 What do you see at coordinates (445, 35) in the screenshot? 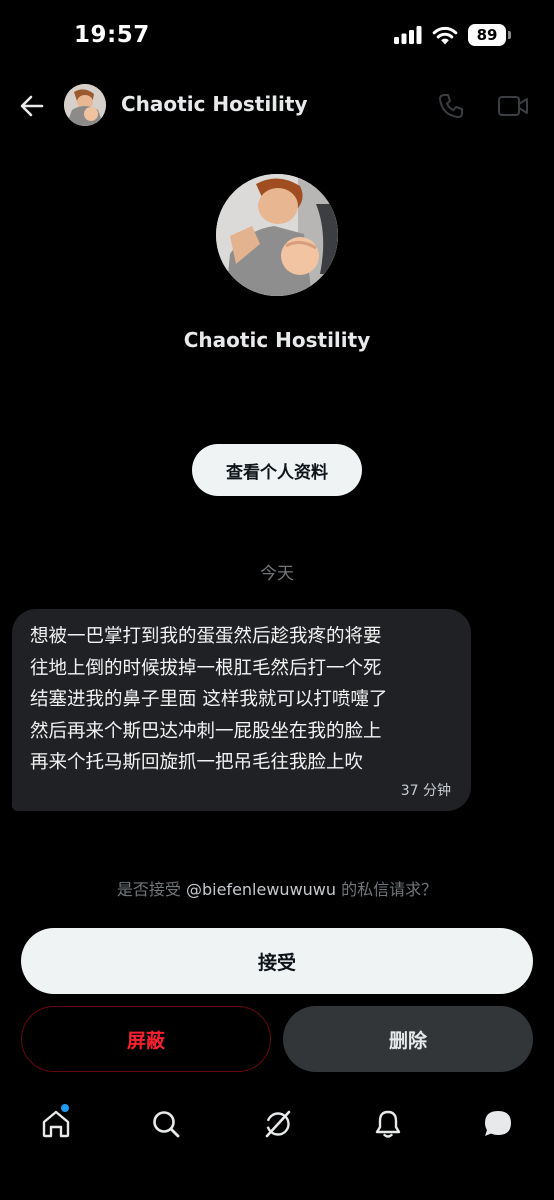
I see `wifi-icon` at bounding box center [445, 35].